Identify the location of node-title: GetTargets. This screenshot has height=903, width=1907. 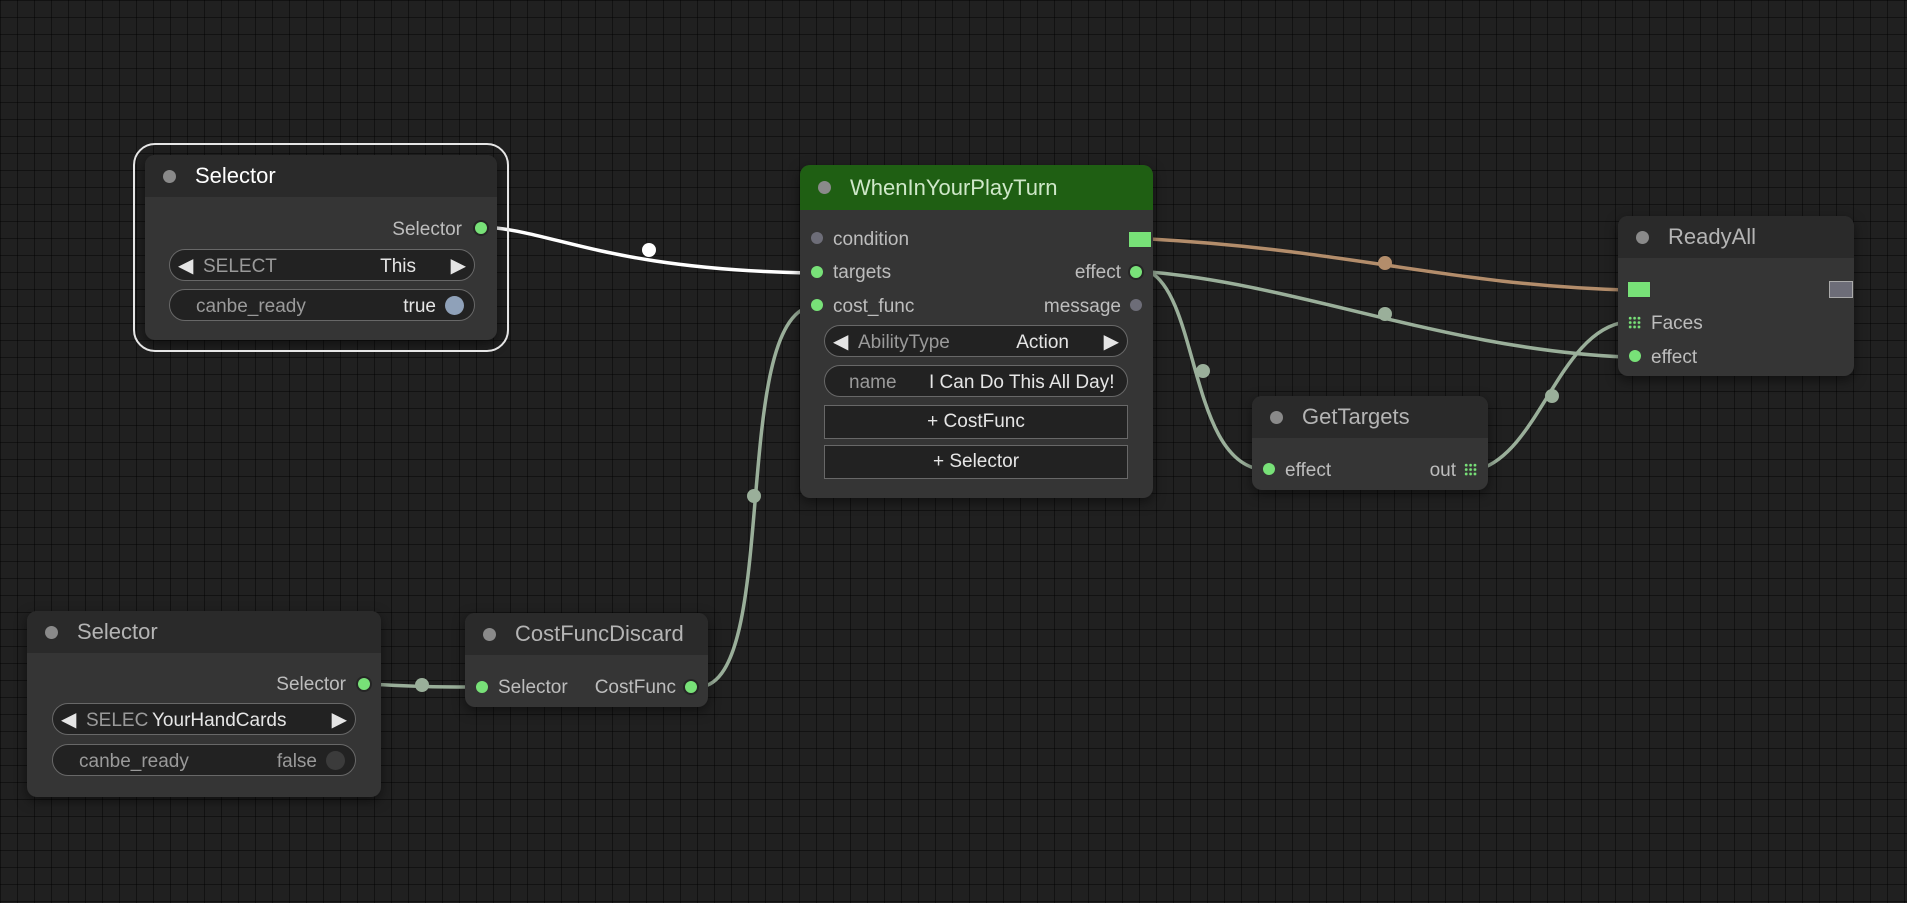
(1370, 417).